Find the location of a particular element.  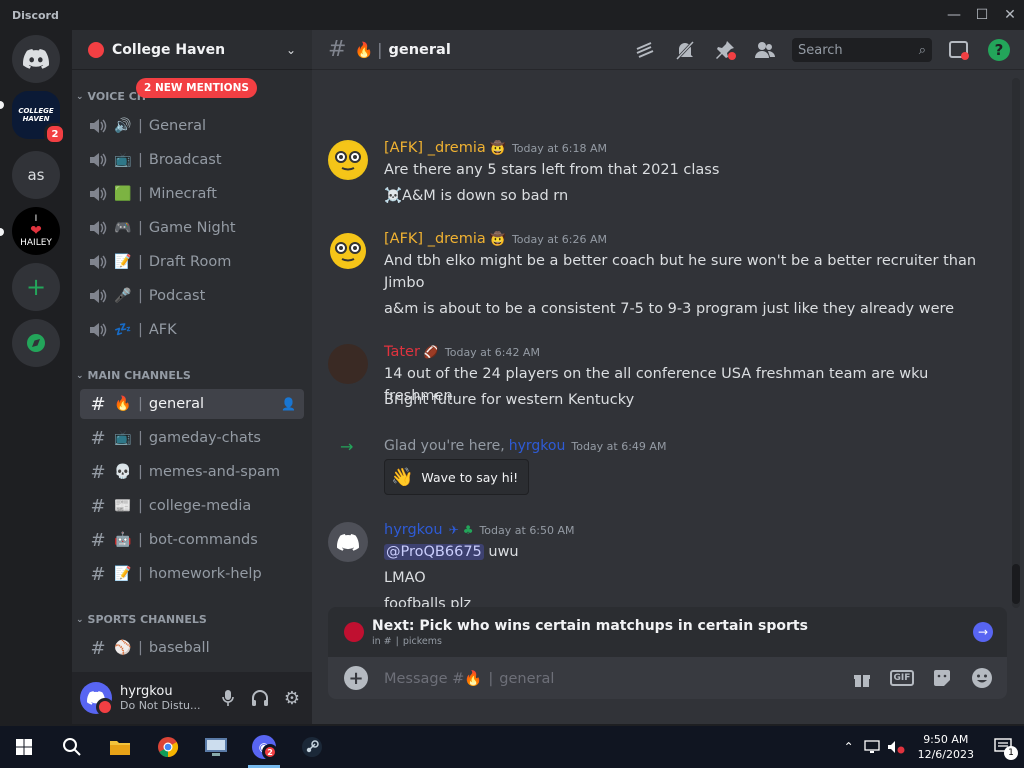

maximize-button: ☐ is located at coordinates (982, 15).